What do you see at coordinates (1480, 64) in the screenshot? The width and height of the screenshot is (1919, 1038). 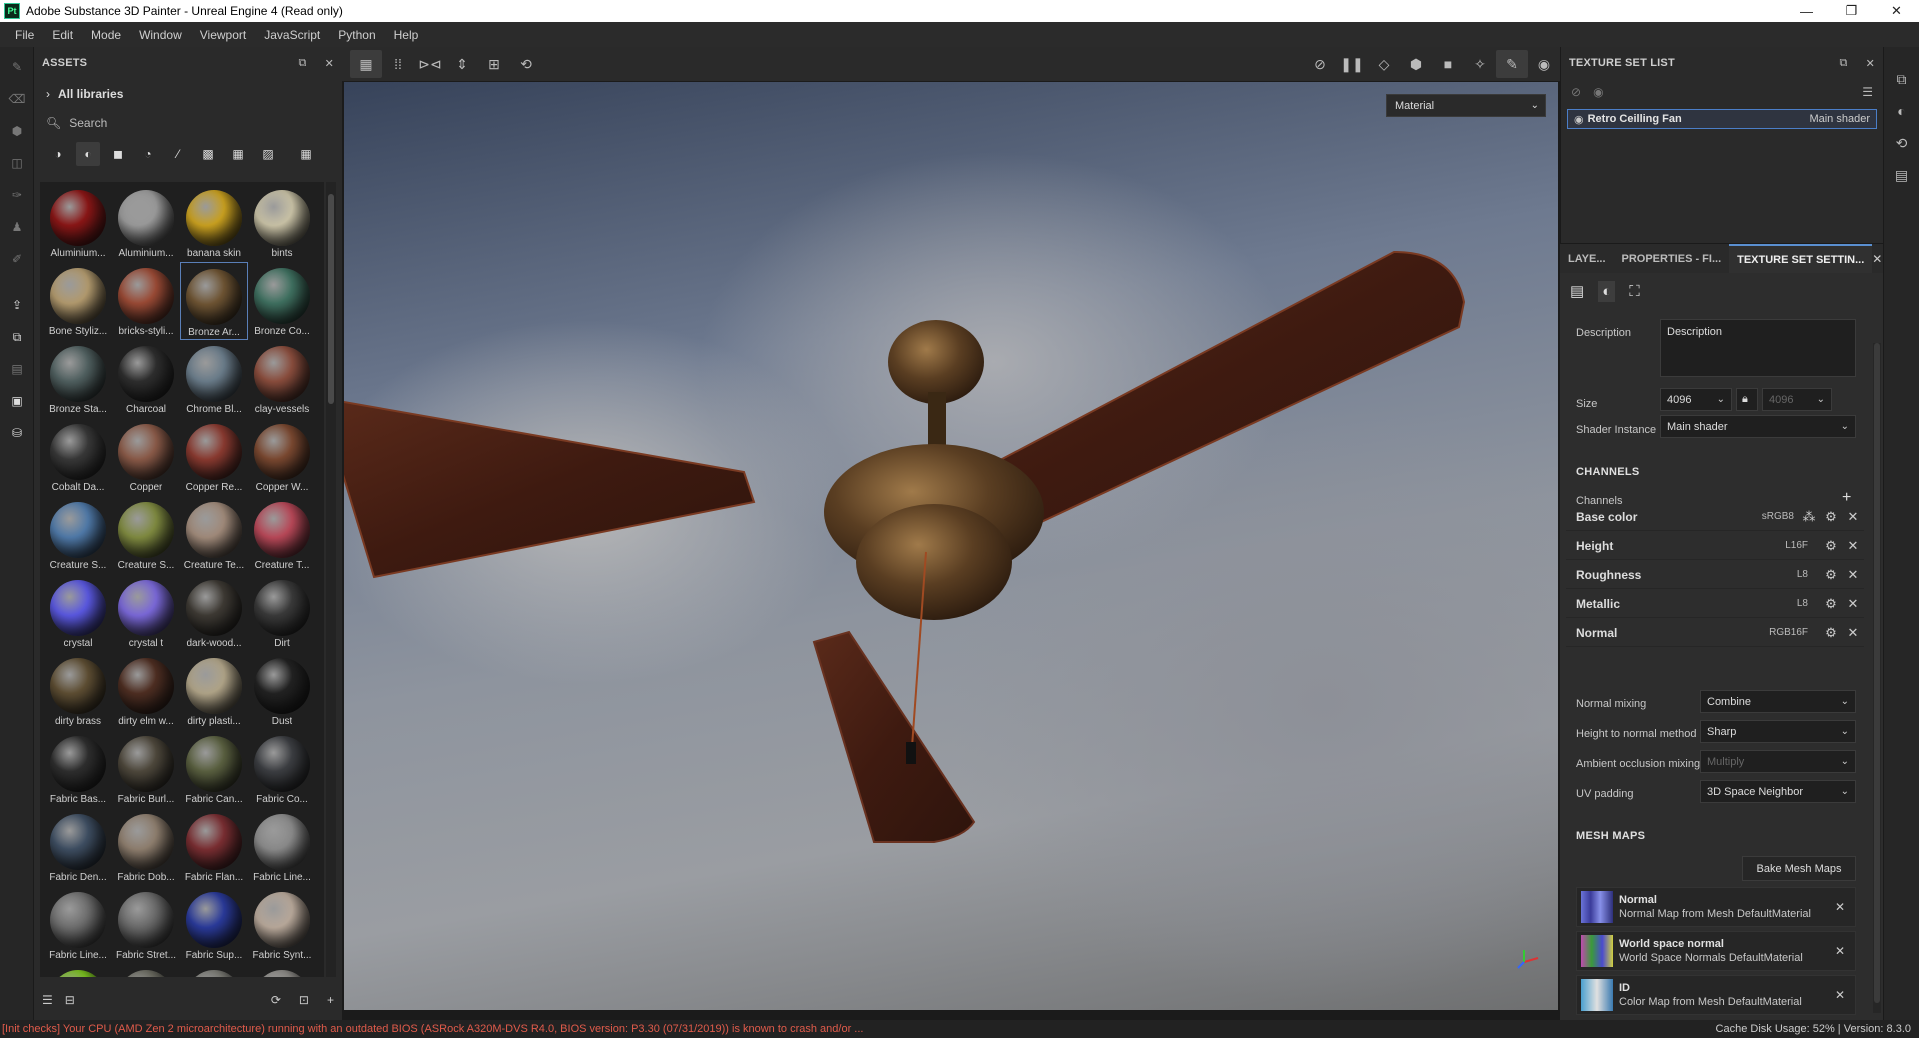 I see `iray-icon: ✧` at bounding box center [1480, 64].